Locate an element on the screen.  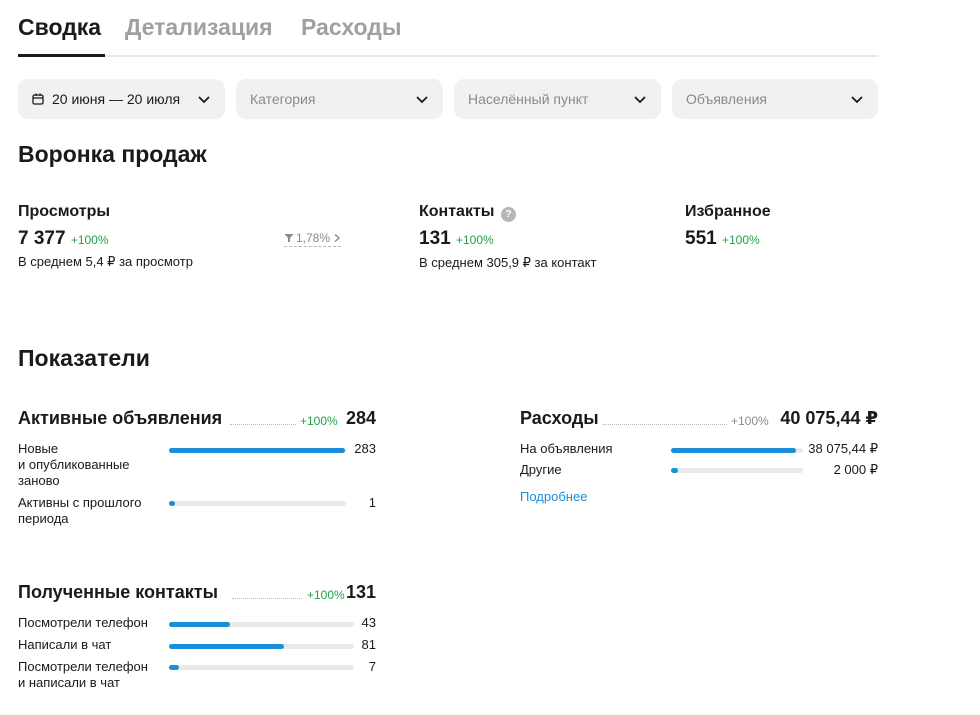
expenses-more-link: Подробнее is located at coordinates (553, 496).